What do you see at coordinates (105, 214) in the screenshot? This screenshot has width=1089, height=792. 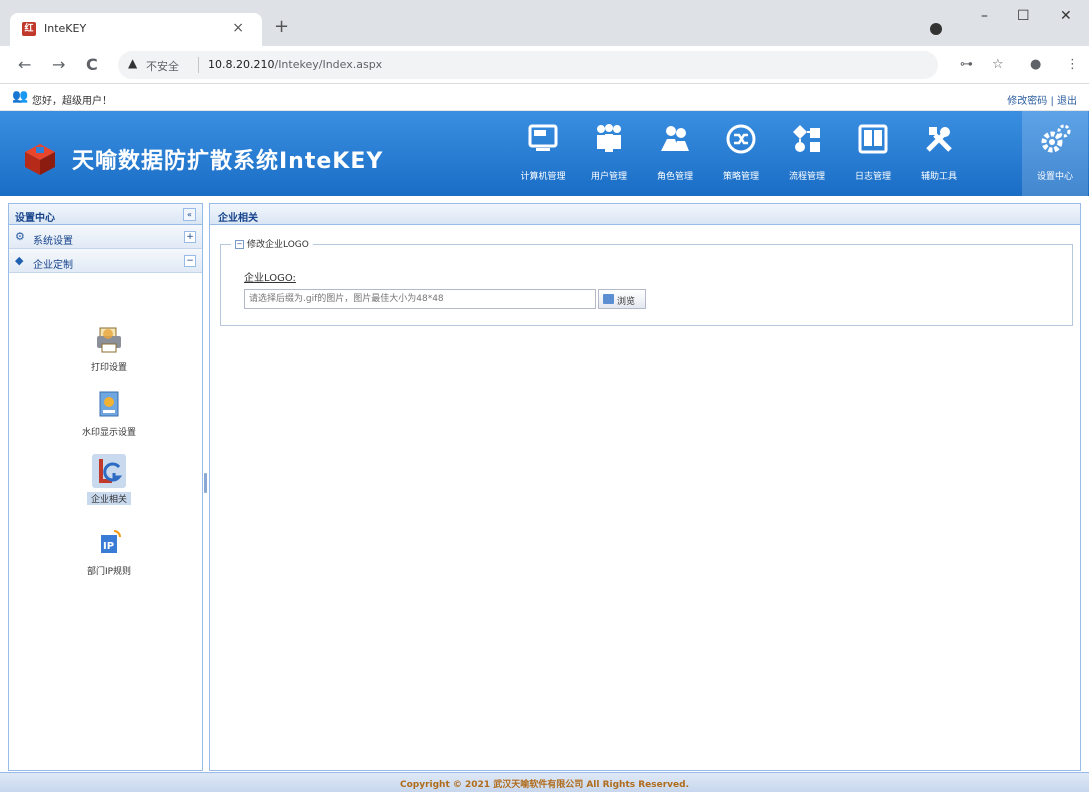 I see `sidebar-header: 设置中心 «` at bounding box center [105, 214].